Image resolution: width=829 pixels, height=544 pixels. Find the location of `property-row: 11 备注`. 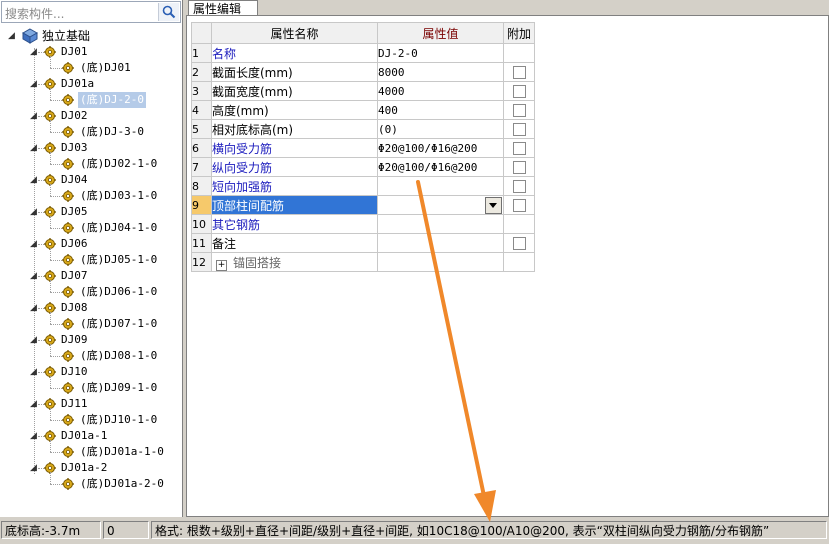

property-row: 11 备注 is located at coordinates (363, 243).